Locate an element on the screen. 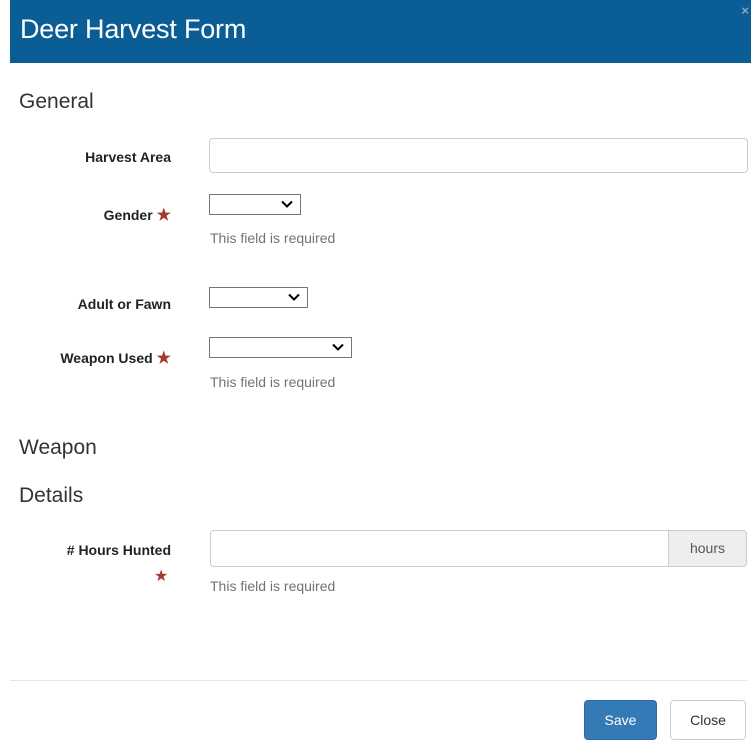 This screenshot has width=751, height=740. weapon-used-label: Weapon Used ★ is located at coordinates (115, 358).